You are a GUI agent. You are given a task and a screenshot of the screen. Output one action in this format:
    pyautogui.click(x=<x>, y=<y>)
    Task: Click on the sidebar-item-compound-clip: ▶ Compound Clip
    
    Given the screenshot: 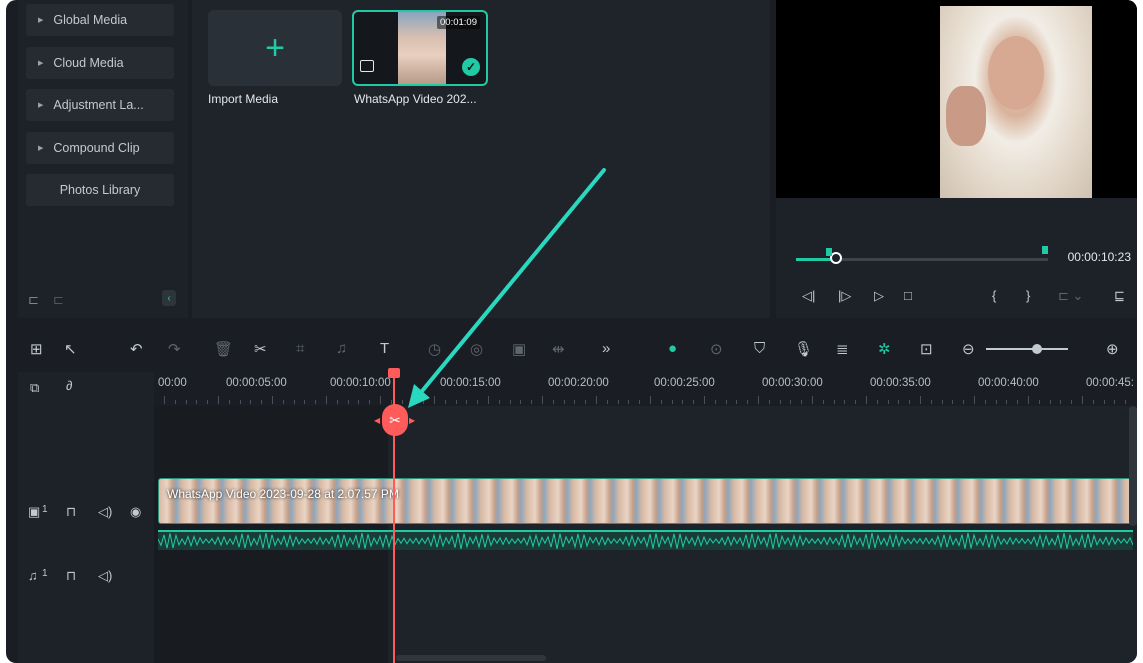 What is the action you would take?
    pyautogui.click(x=100, y=148)
    